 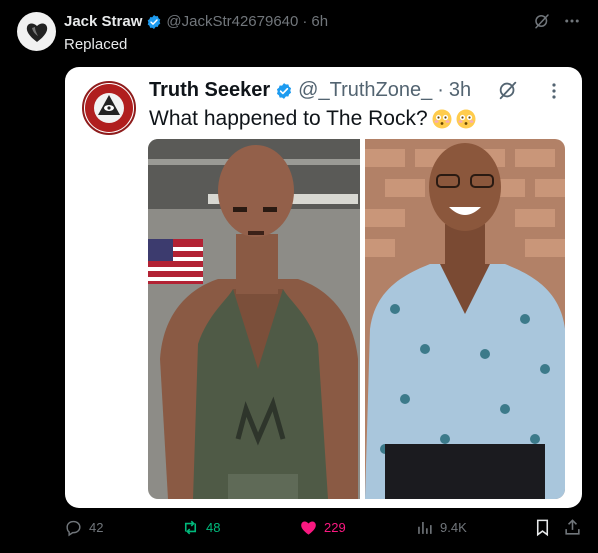 I want to click on share-button, so click(x=575, y=527).